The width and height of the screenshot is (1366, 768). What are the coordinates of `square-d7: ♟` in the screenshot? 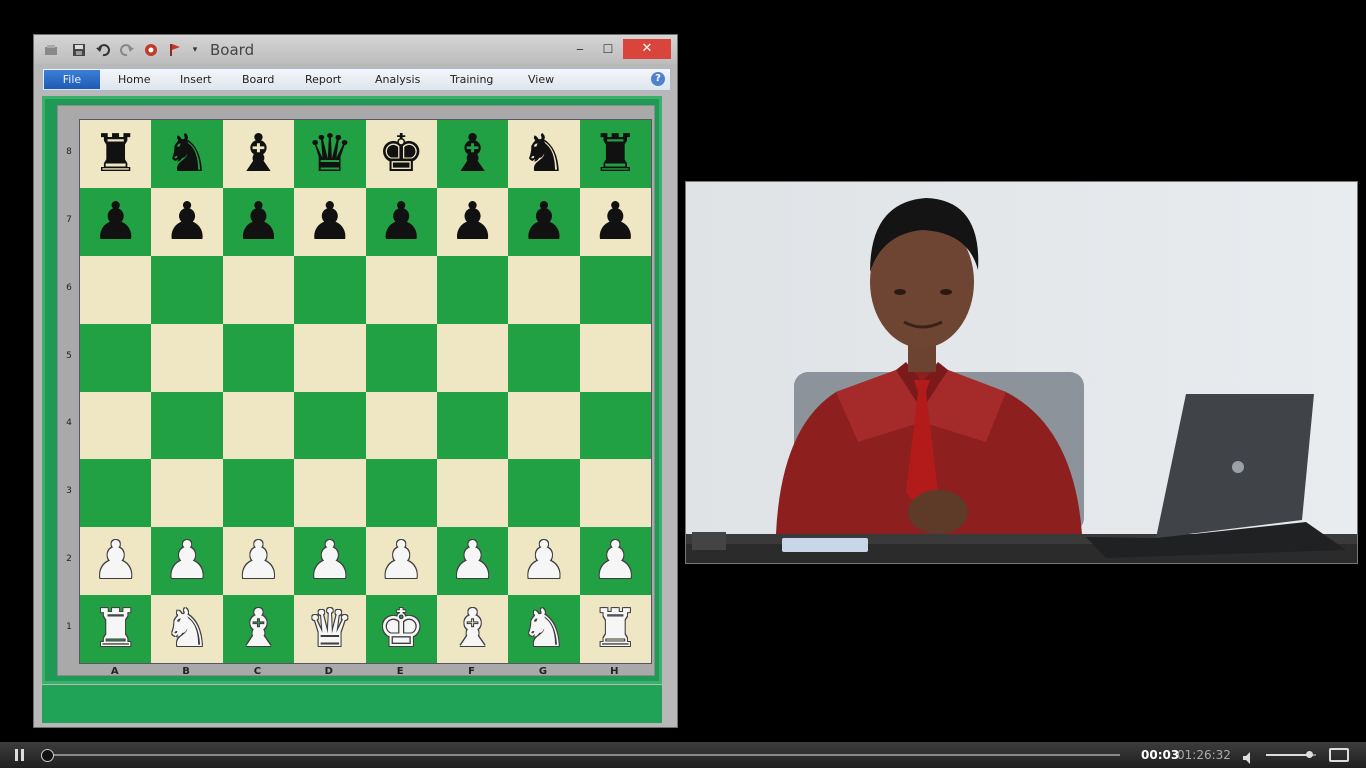 It's located at (330, 221).